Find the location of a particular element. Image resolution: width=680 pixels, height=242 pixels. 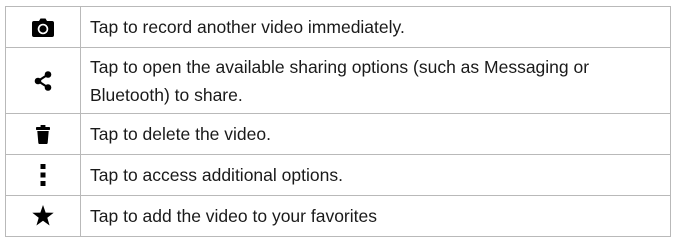

share-icon is located at coordinates (43, 81).